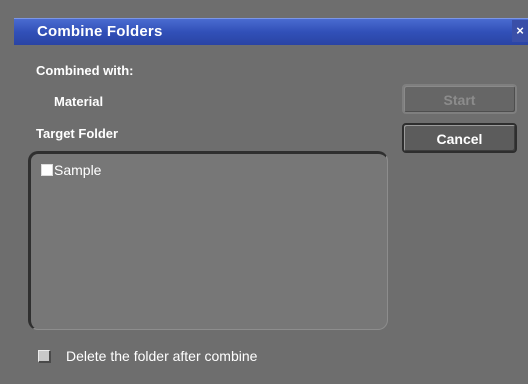  Describe the element at coordinates (459, 99) in the screenshot. I see `start-button: Start` at that location.